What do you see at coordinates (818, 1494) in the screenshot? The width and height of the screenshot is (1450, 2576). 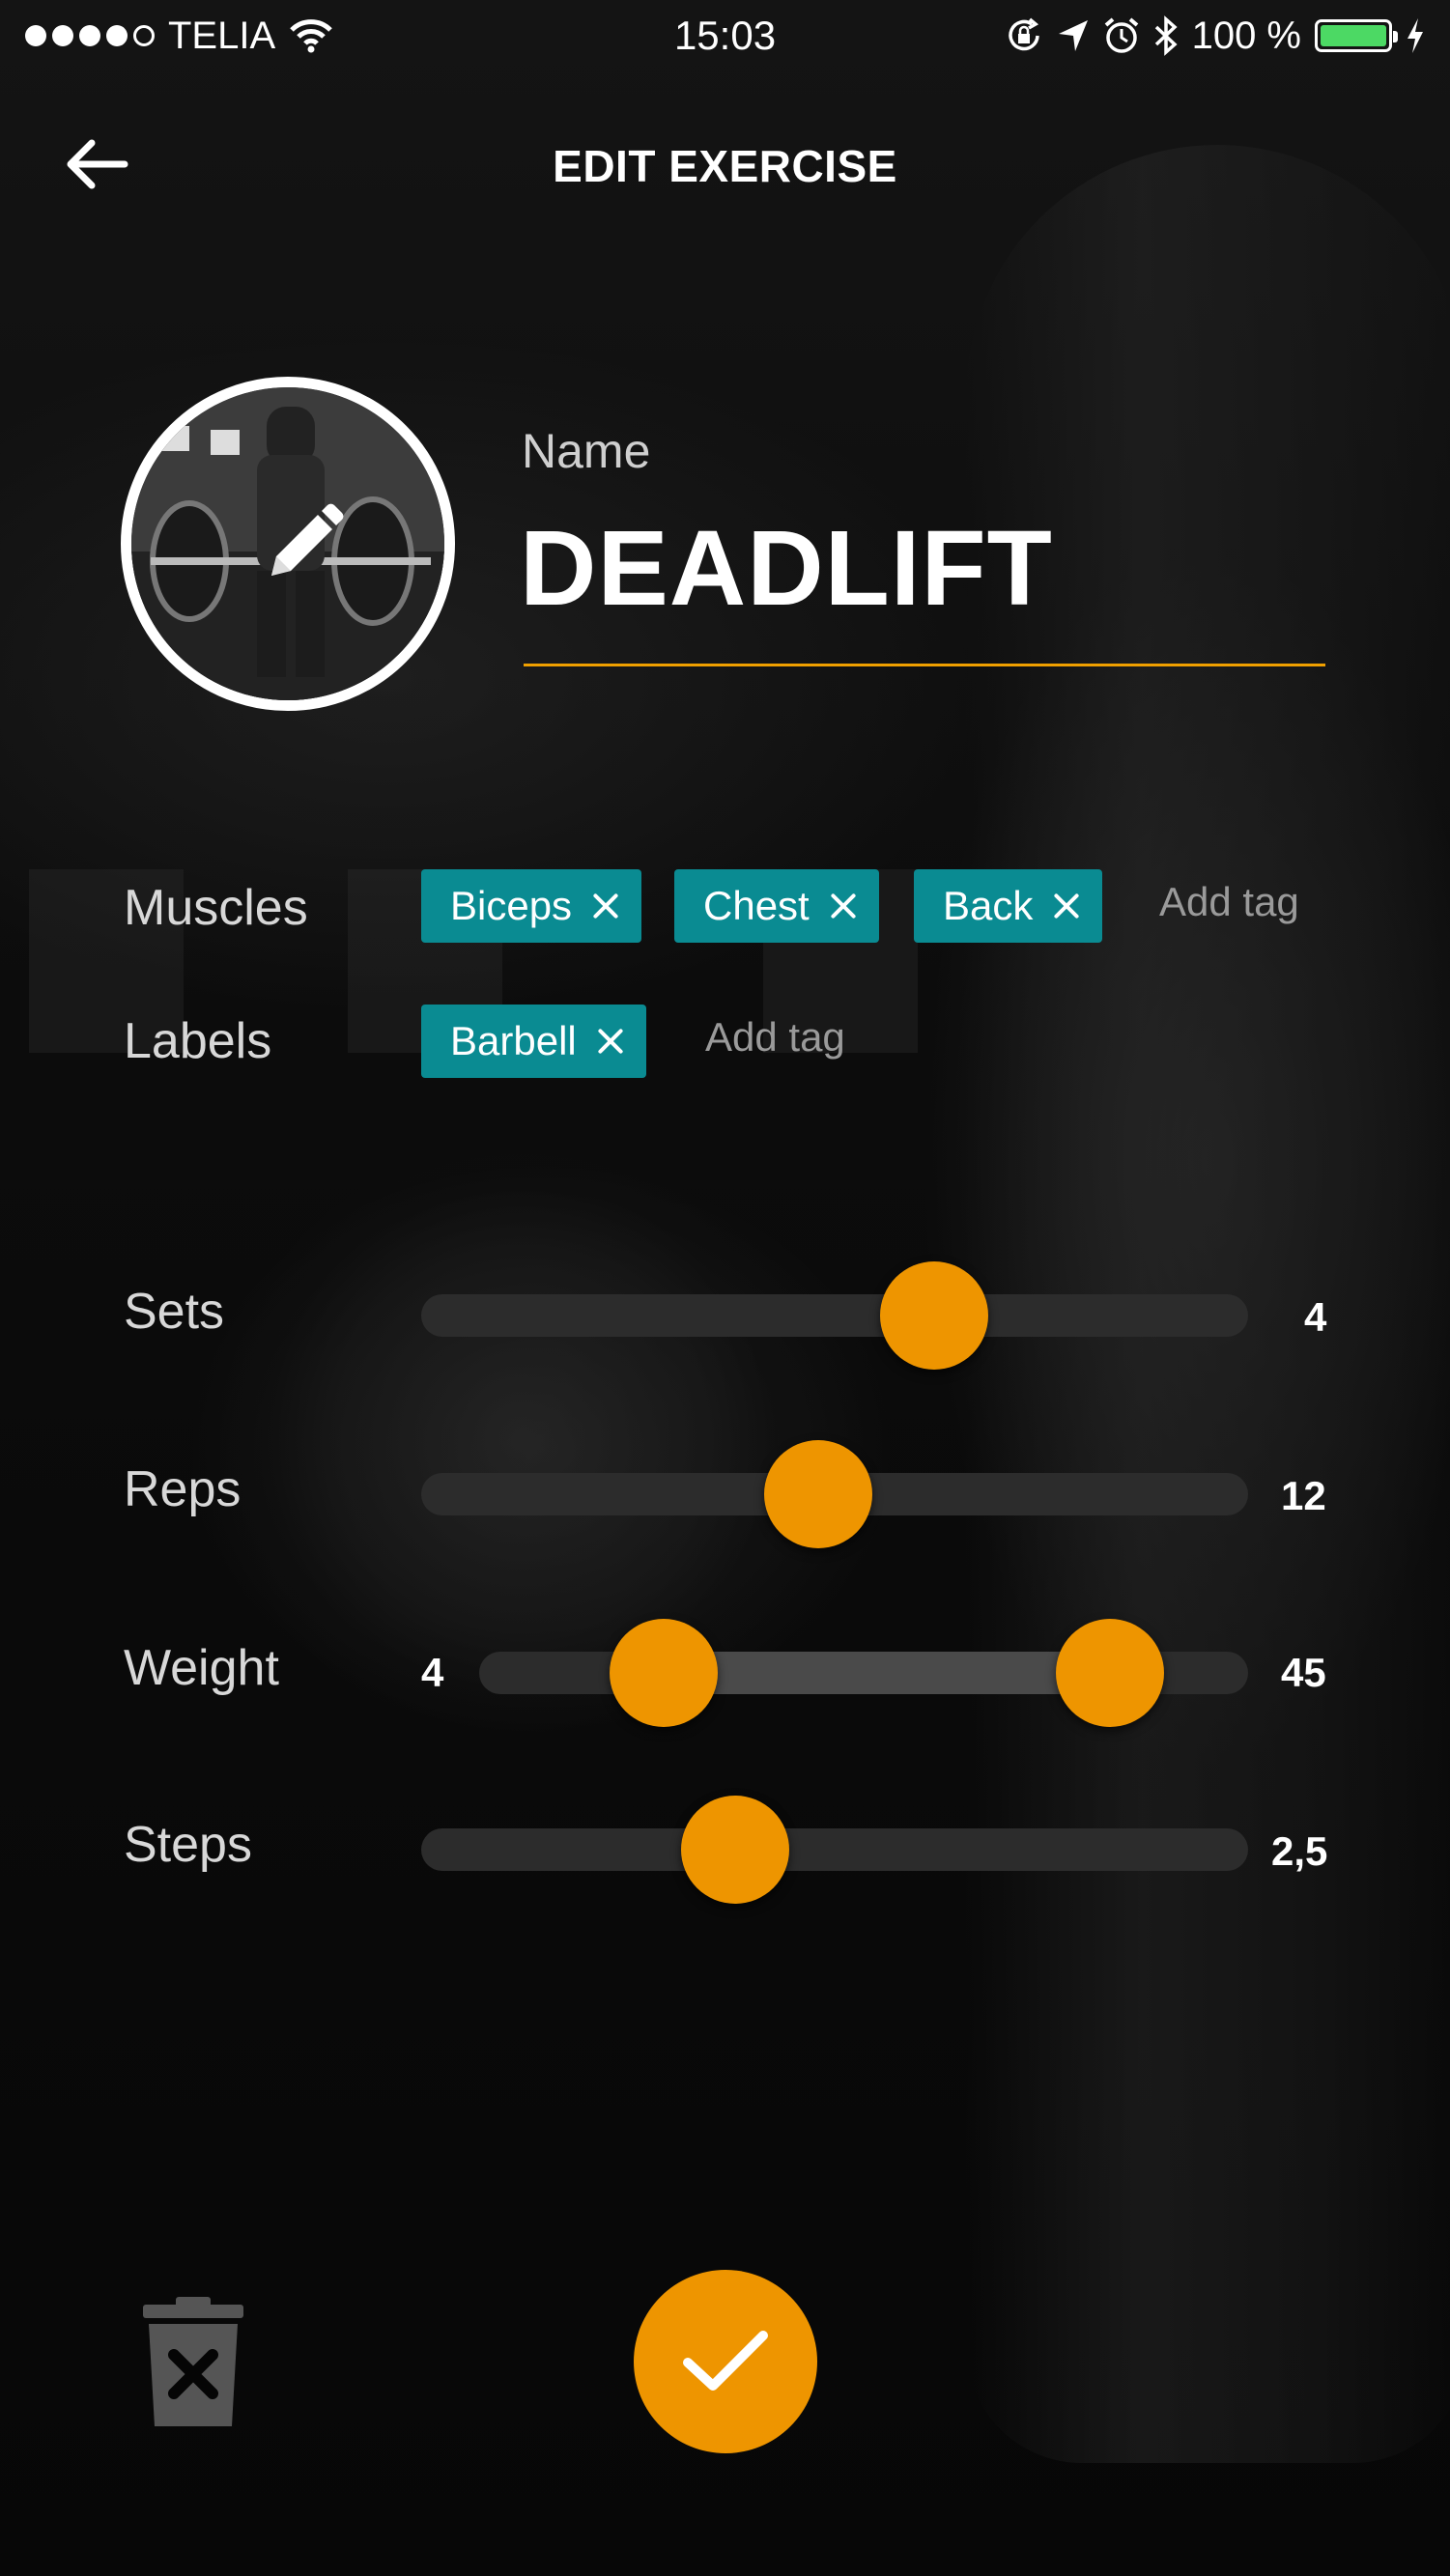 I see `reps-slider-thumb` at bounding box center [818, 1494].